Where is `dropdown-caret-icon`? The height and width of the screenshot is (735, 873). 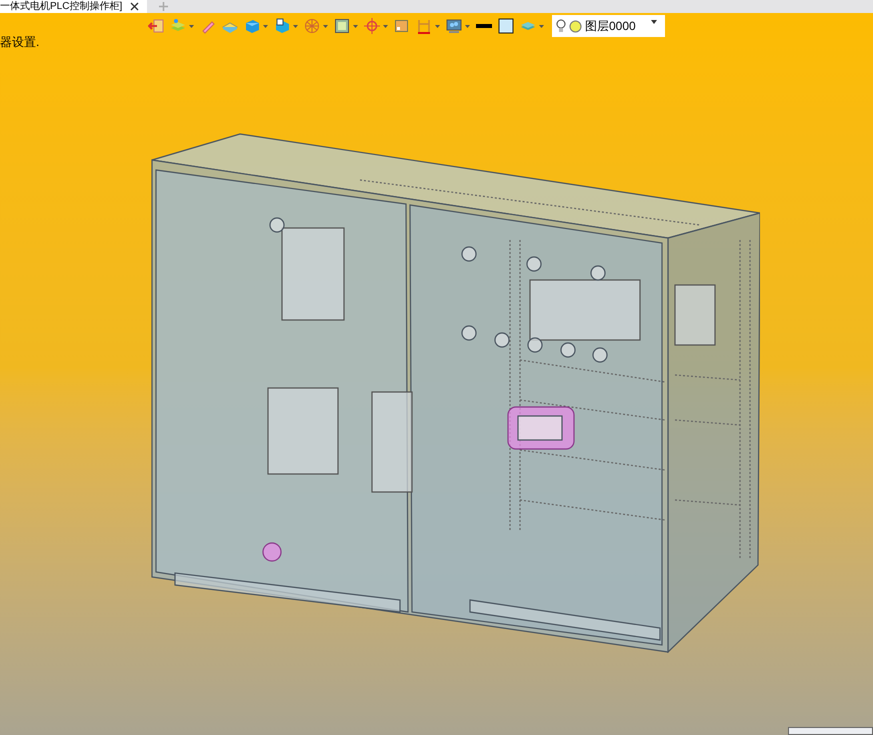
dropdown-caret-icon is located at coordinates (654, 22).